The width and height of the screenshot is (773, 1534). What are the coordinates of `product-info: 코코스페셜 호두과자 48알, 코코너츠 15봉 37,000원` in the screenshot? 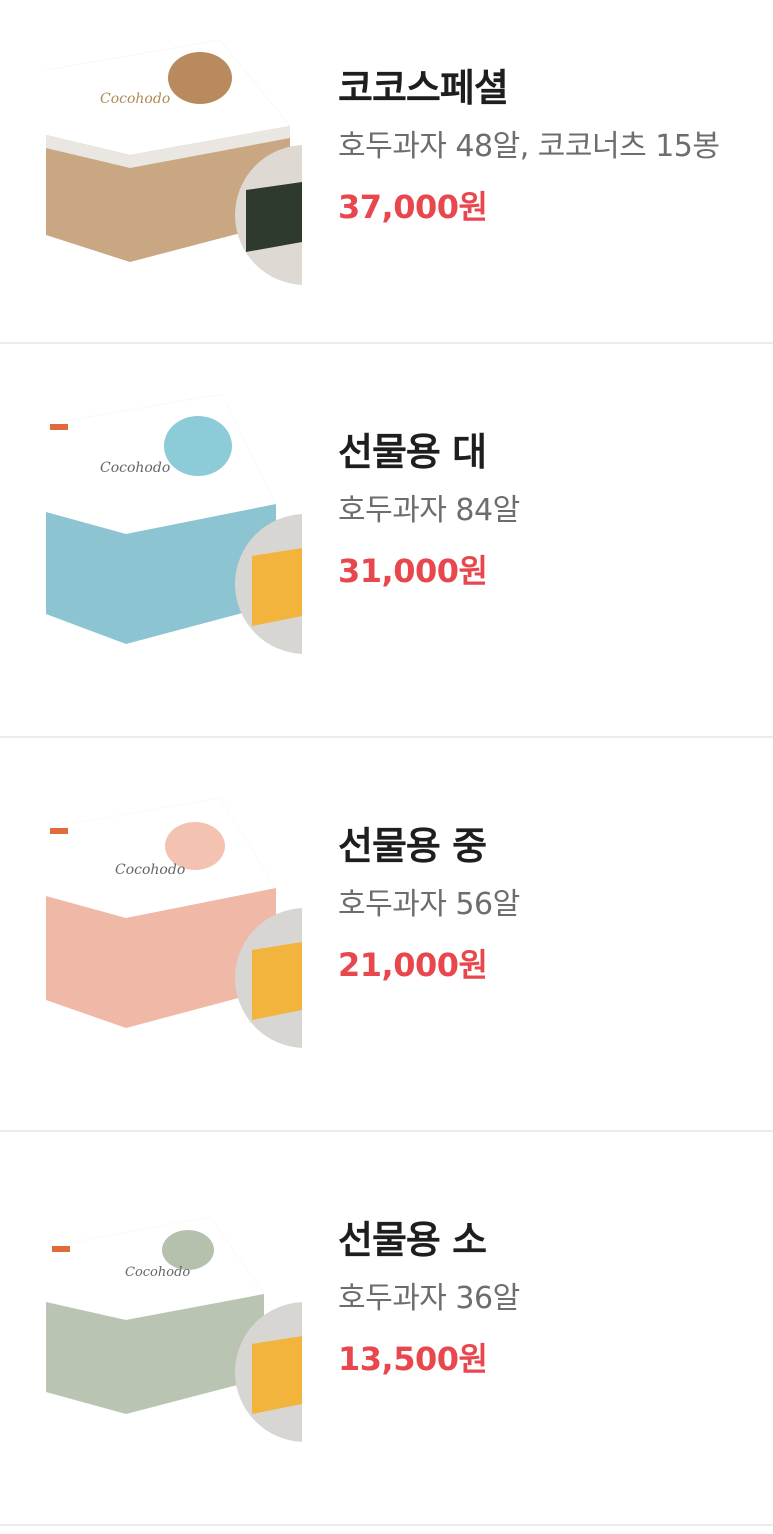 It's located at (550, 146).